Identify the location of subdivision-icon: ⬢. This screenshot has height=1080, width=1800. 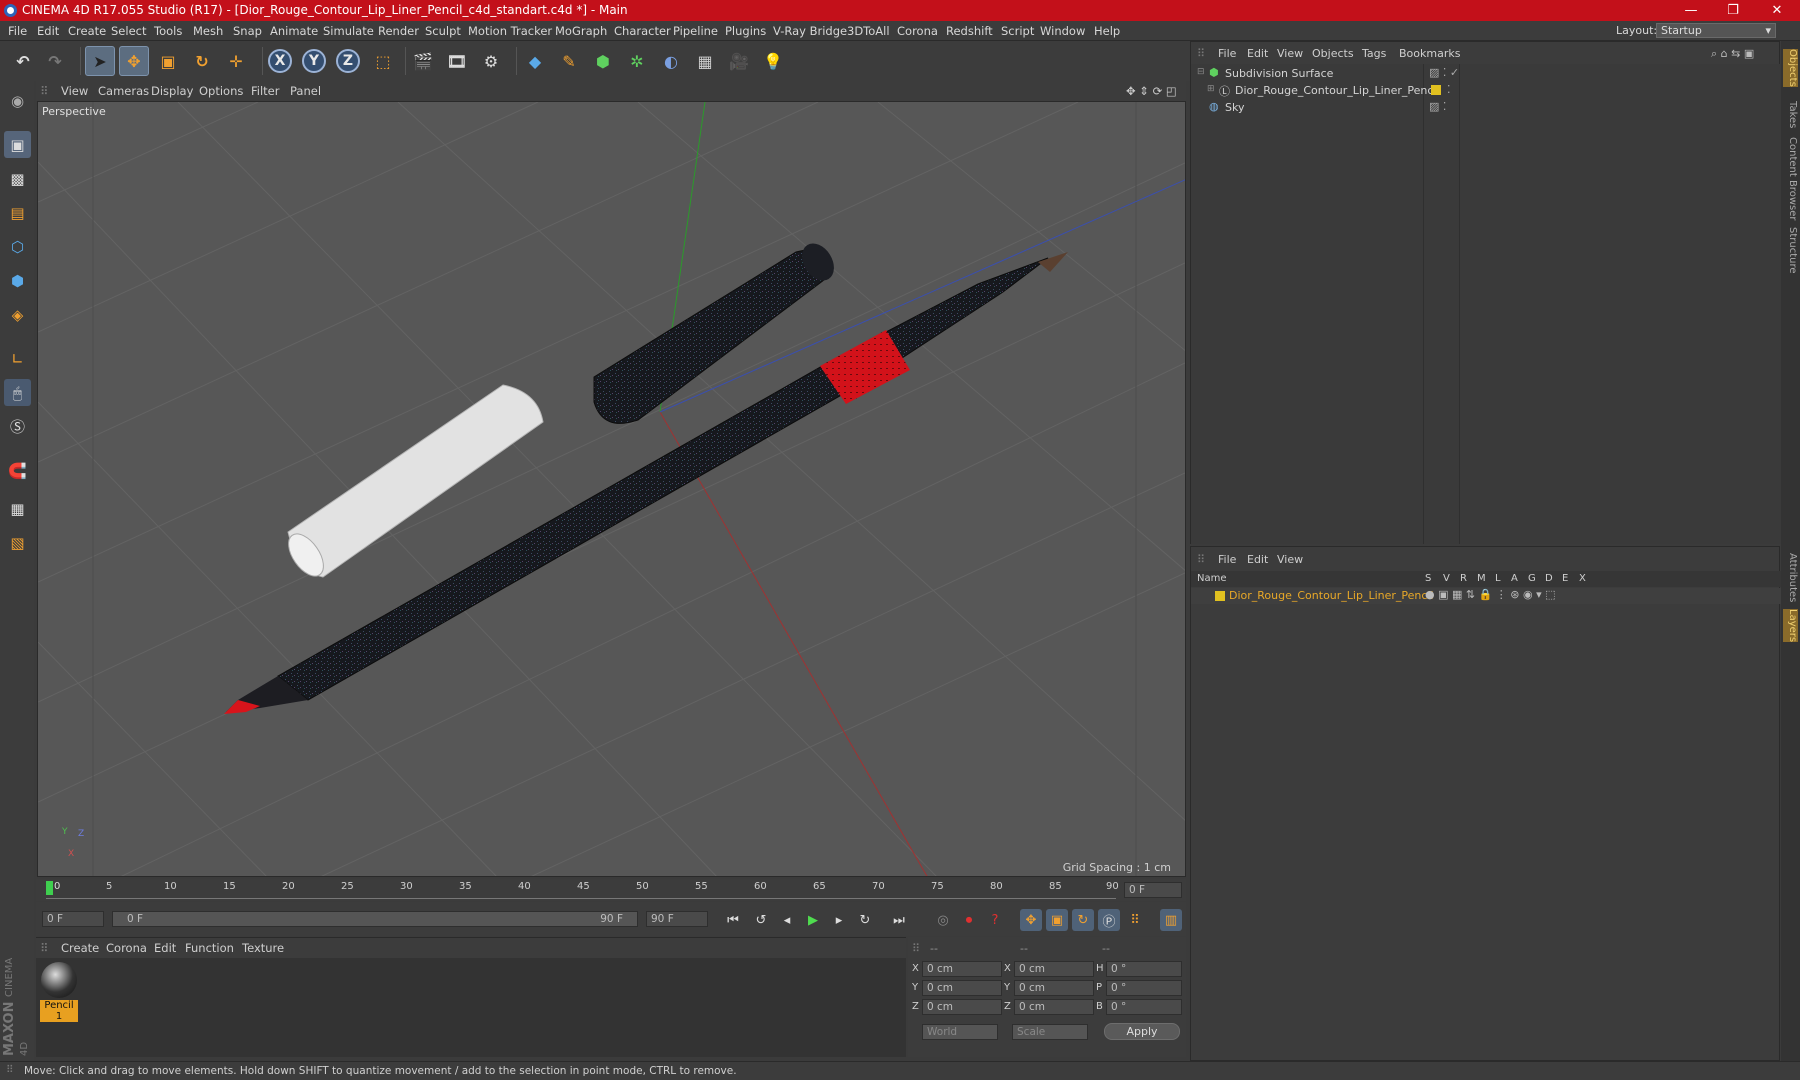
(603, 61).